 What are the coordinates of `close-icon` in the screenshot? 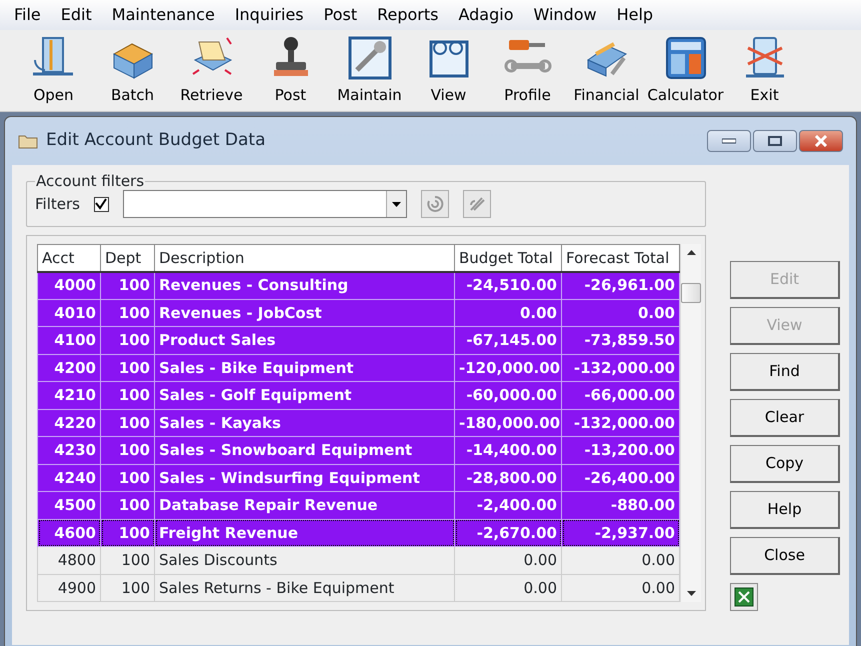 It's located at (821, 141).